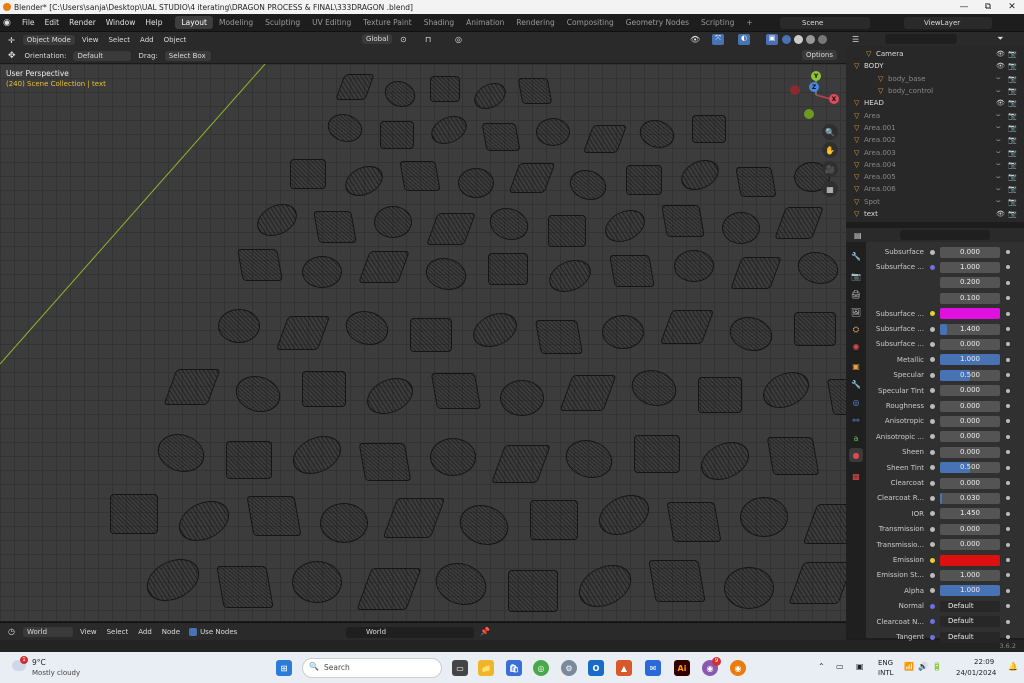  I want to click on tool-tab-icon: 🔧, so click(856, 256).